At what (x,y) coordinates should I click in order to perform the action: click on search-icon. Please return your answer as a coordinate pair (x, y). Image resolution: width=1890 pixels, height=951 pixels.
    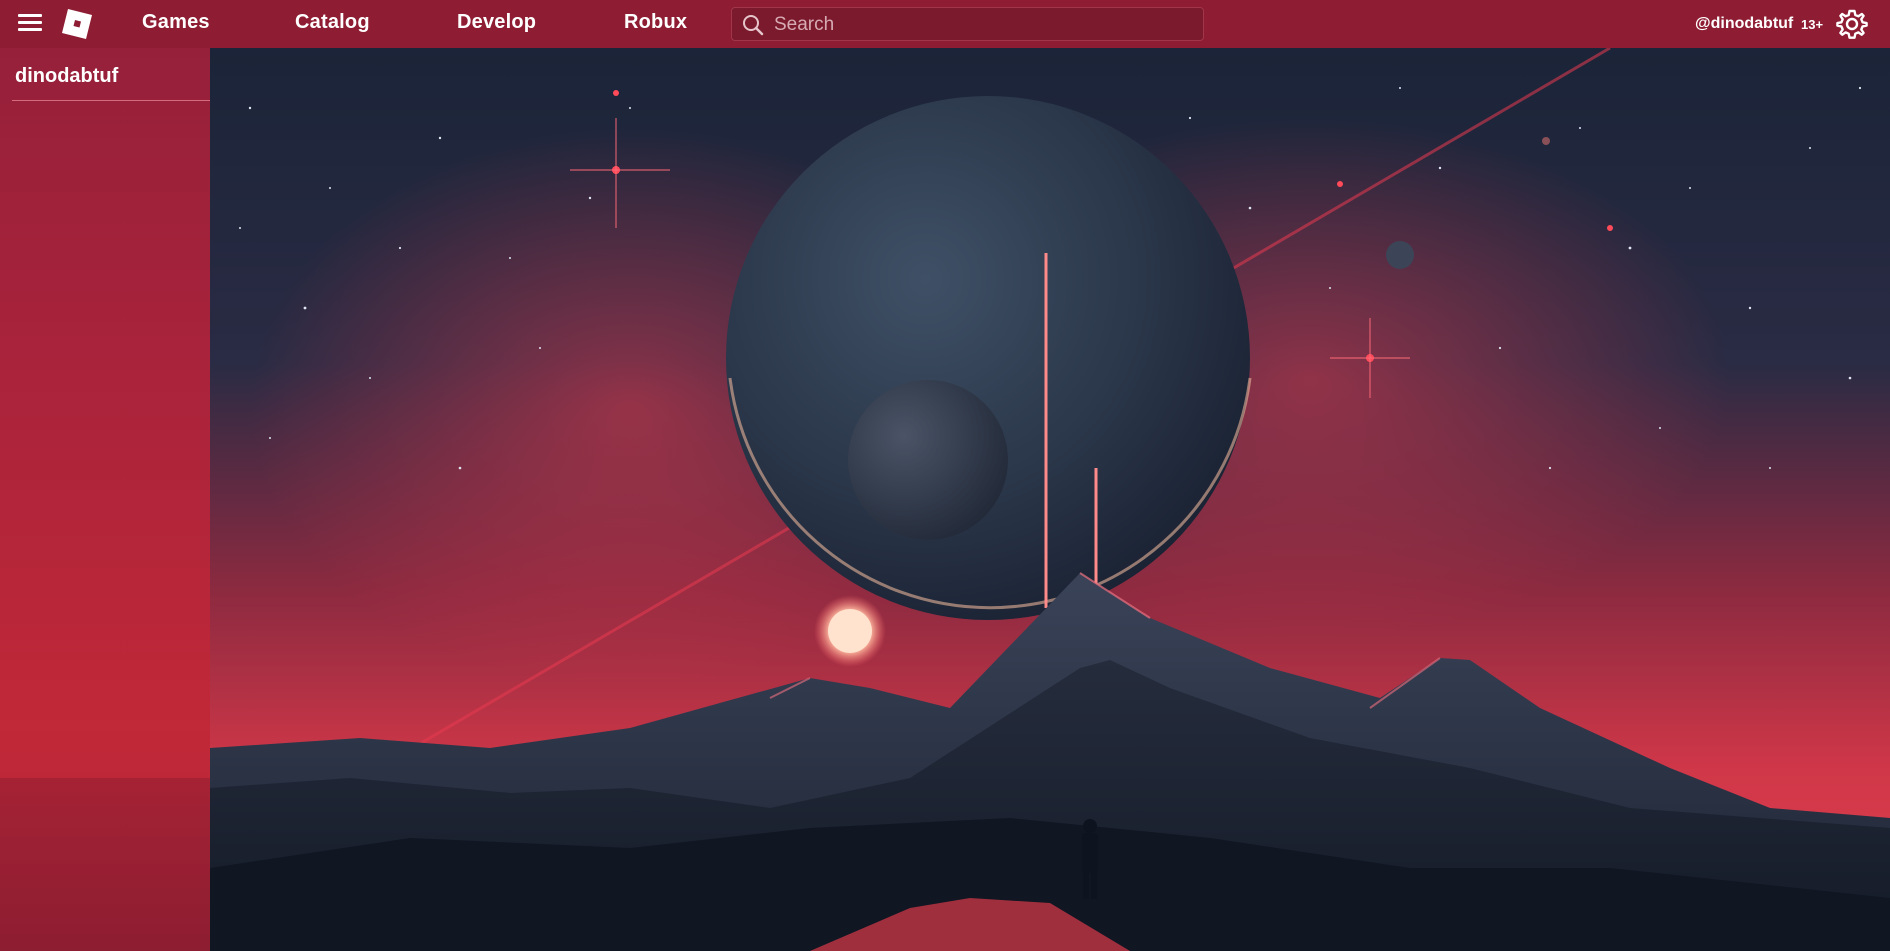
    Looking at the image, I should click on (753, 25).